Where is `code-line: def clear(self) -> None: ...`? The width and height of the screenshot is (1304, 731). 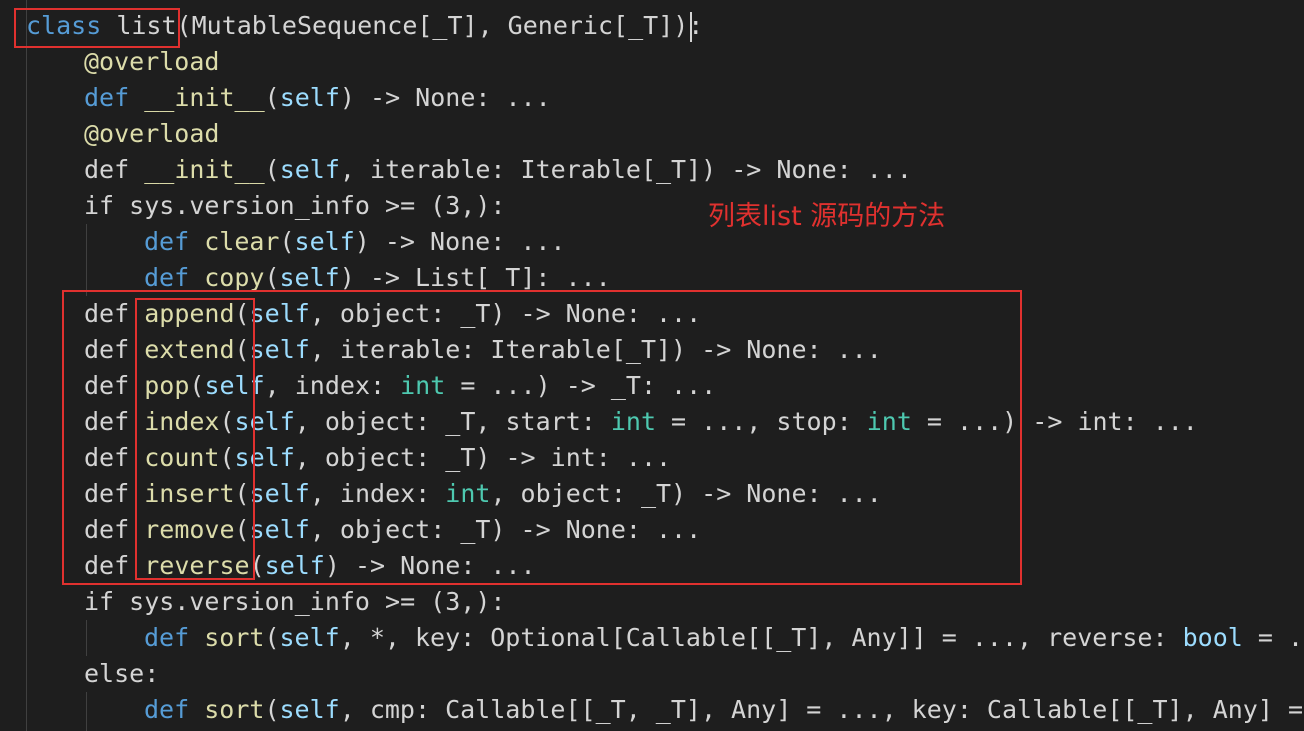
code-line: def clear(self) -> None: ... is located at coordinates (354, 242).